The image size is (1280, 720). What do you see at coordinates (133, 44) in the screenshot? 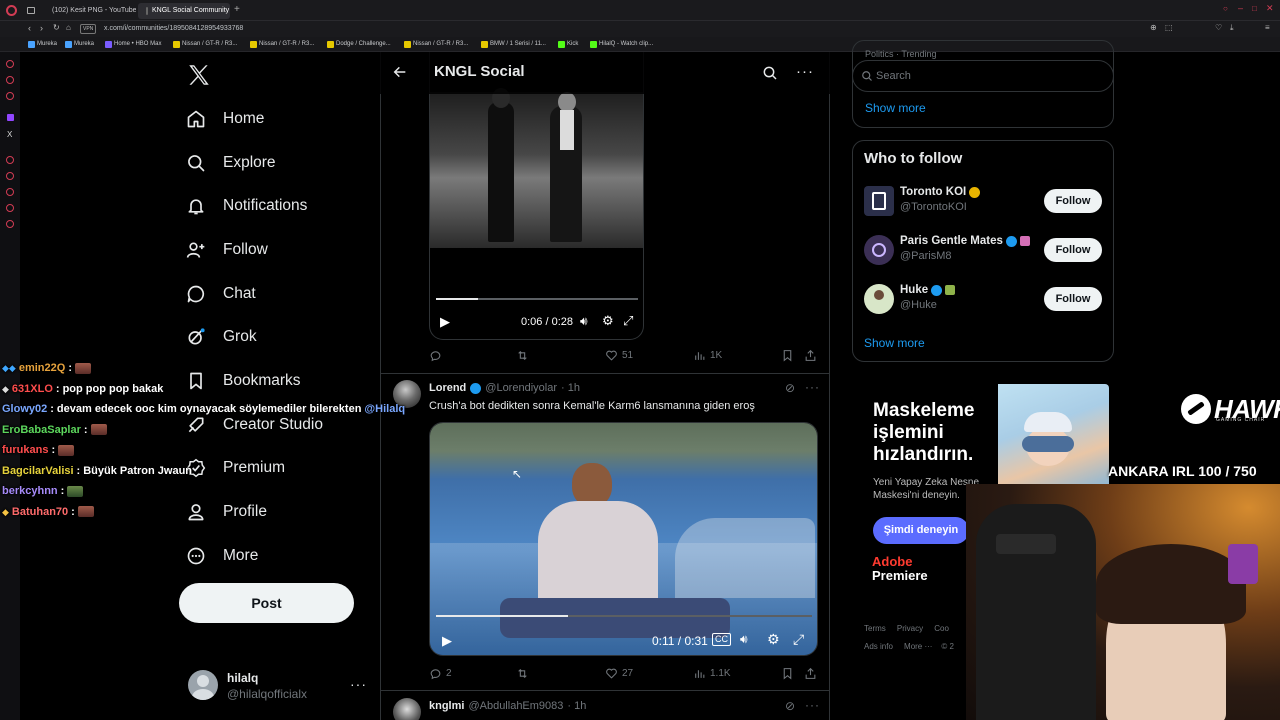
I see `bookmark-item: Home • HBO Max` at bounding box center [133, 44].